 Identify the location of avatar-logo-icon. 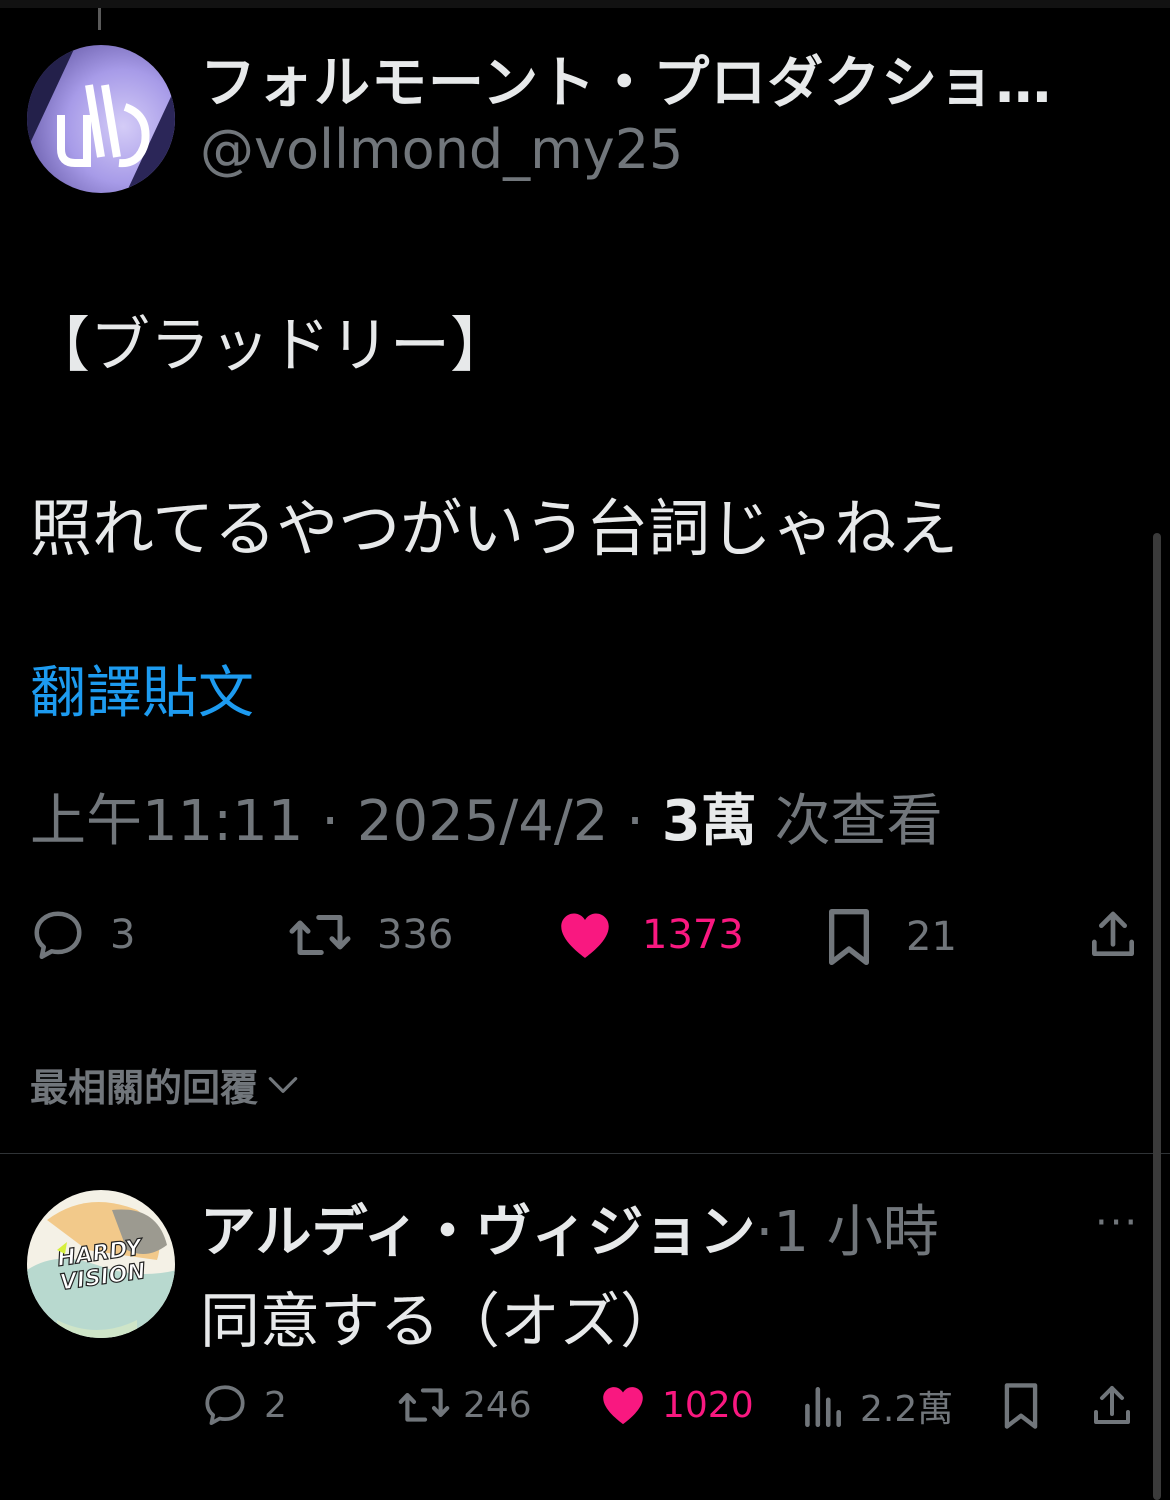
(101, 119).